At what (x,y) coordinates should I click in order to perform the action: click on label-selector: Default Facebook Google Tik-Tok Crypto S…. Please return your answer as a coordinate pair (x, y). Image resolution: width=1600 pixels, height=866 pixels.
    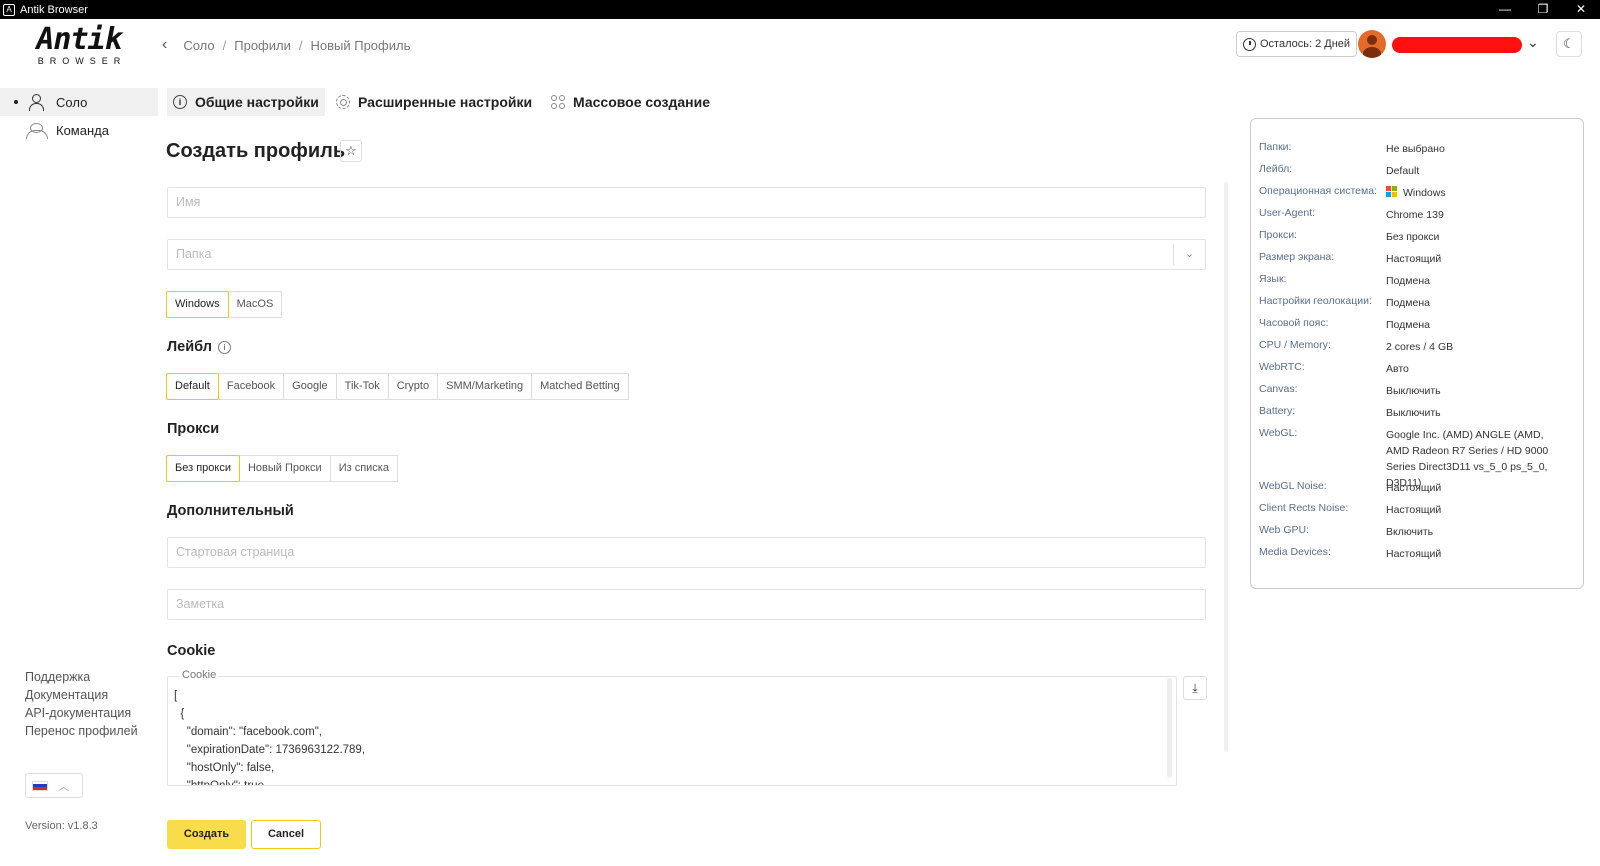
    Looking at the image, I should click on (397, 386).